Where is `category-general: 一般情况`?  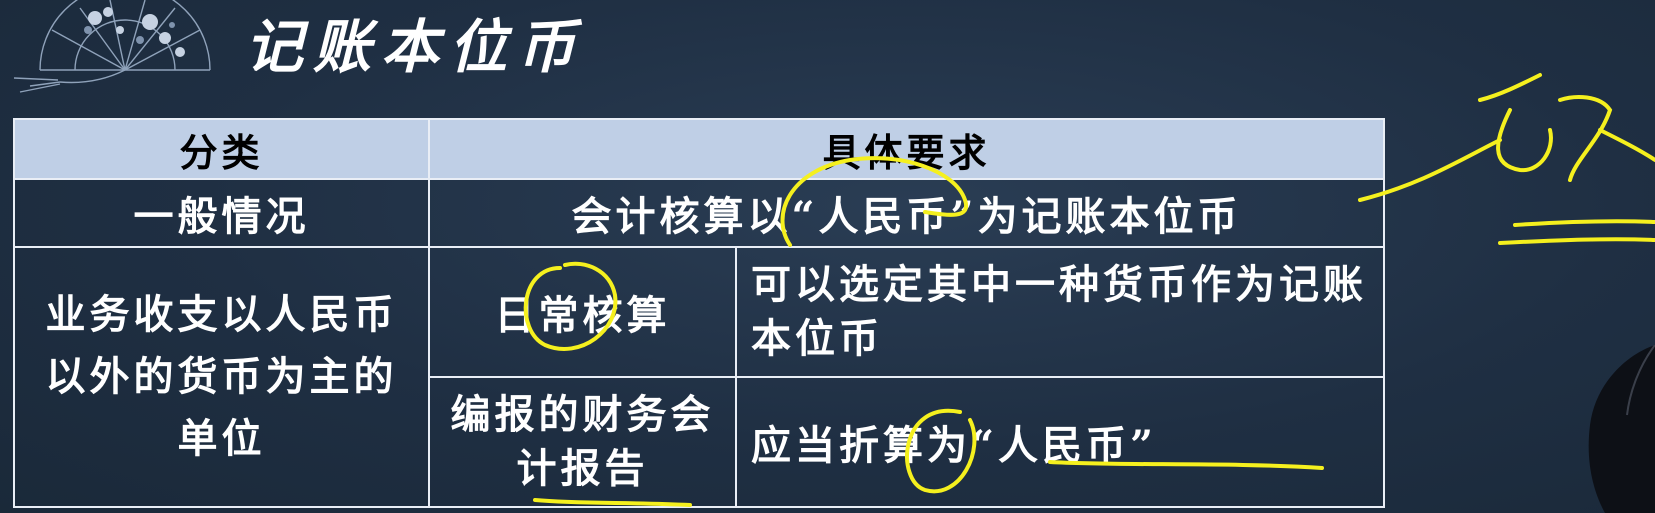
category-general: 一般情况 is located at coordinates (221, 213).